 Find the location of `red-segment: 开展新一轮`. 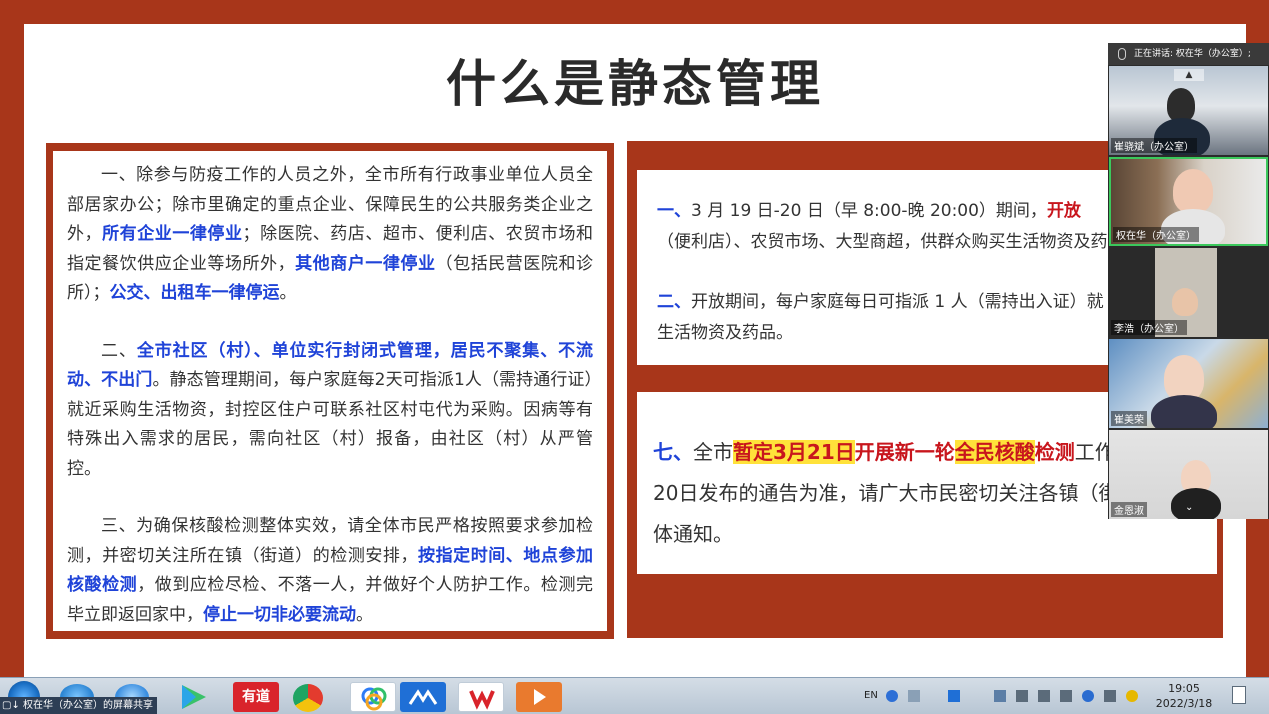

red-segment: 开展新一轮 is located at coordinates (904, 452).